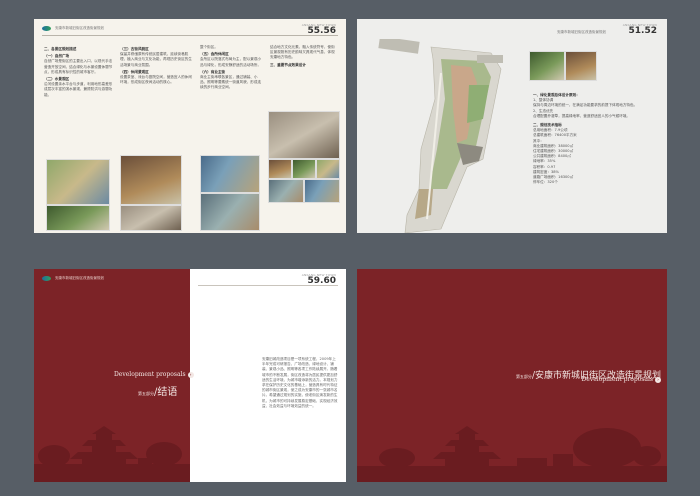 The width and height of the screenshot is (700, 496). What do you see at coordinates (440, 136) in the screenshot?
I see `site-master-plan` at bounding box center [440, 136].